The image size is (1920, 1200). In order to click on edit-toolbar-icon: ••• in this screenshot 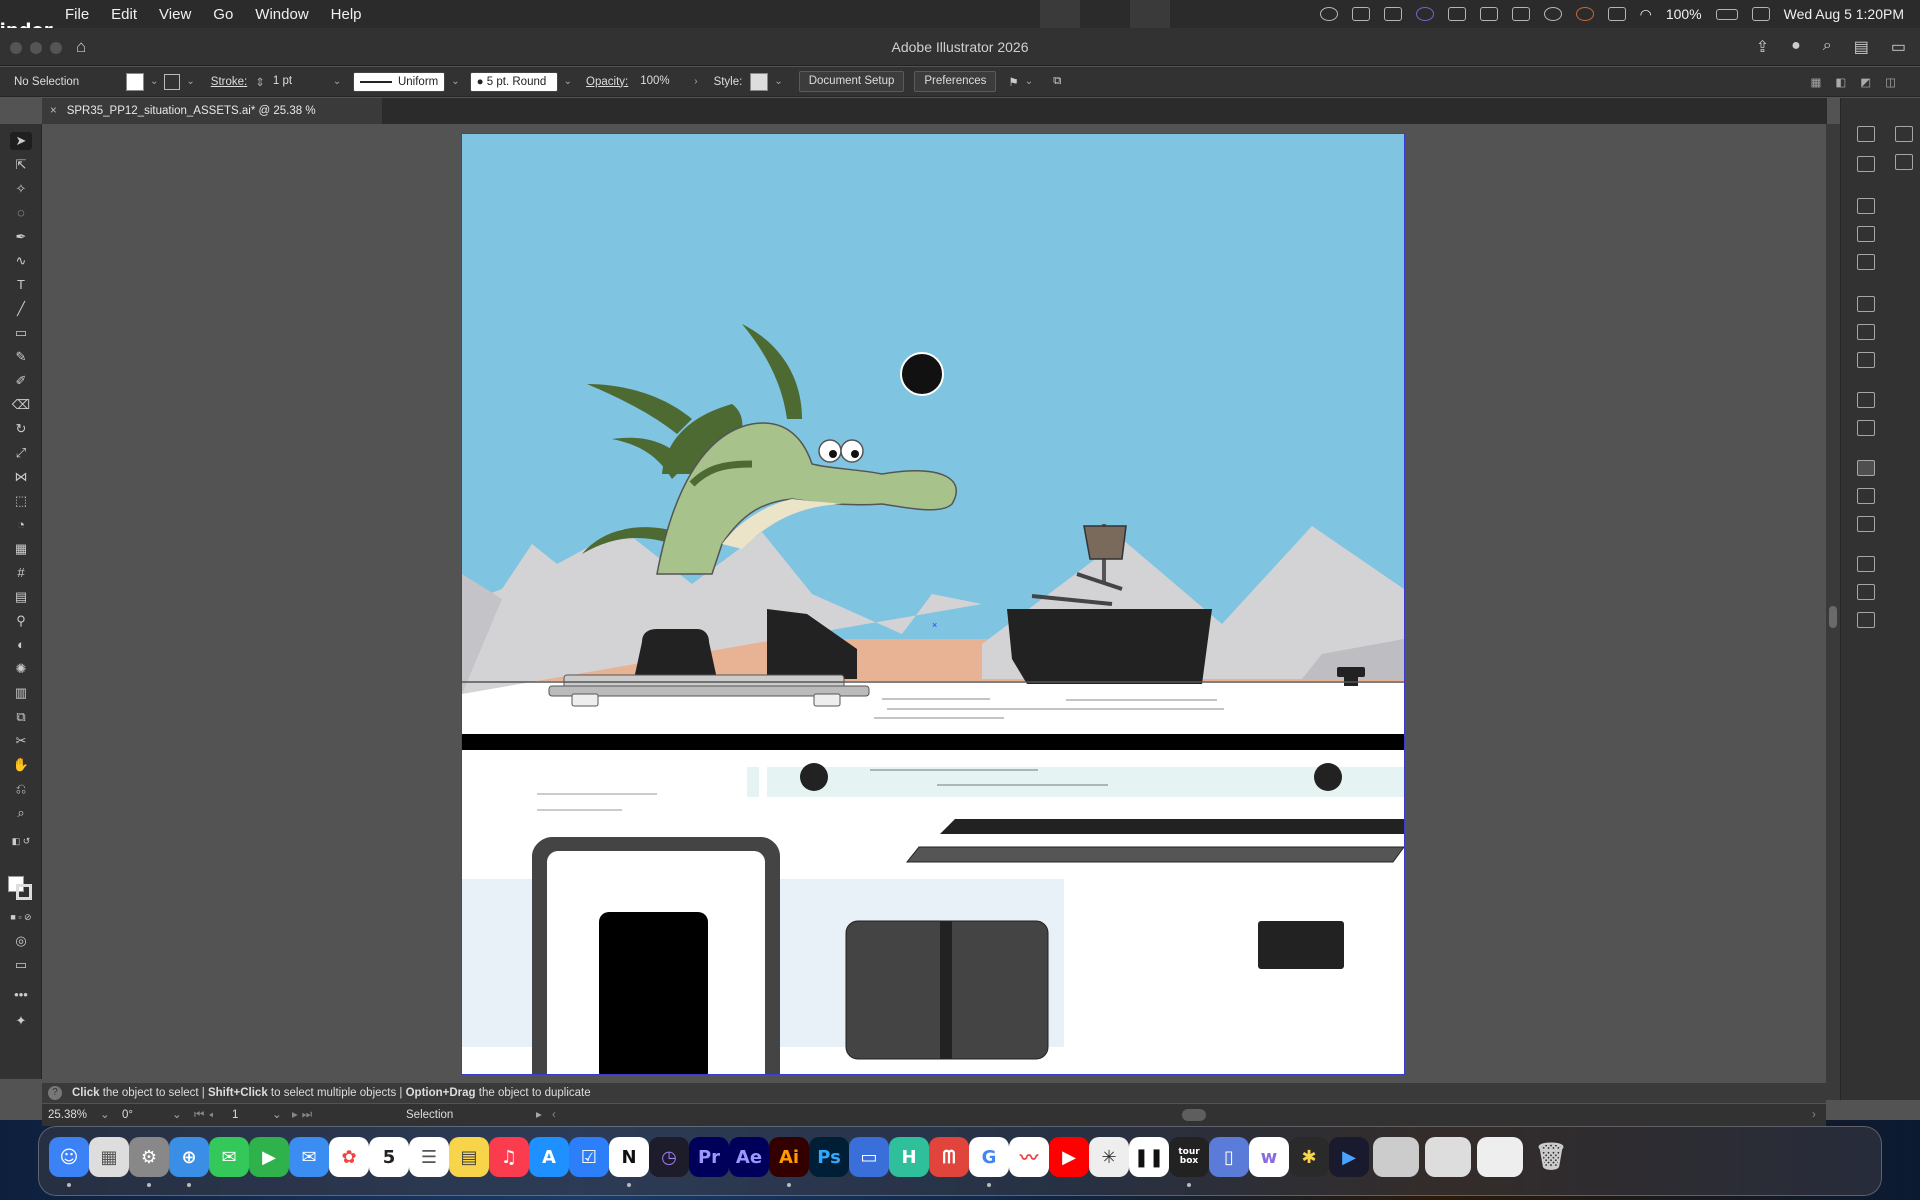, I will do `click(21, 995)`.